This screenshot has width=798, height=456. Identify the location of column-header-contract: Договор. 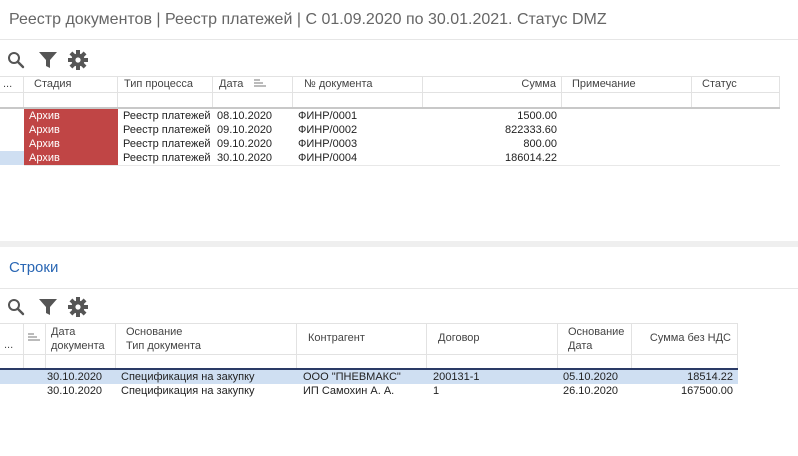
(492, 338).